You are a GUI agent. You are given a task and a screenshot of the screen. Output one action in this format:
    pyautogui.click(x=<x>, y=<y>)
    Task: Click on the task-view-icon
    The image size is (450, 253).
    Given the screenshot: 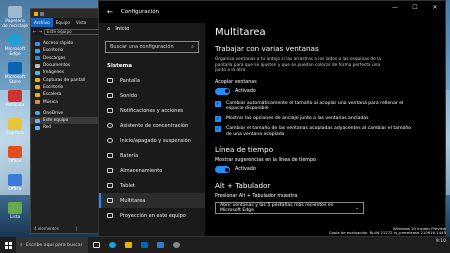 What is the action you would take?
    pyautogui.click(x=96, y=245)
    